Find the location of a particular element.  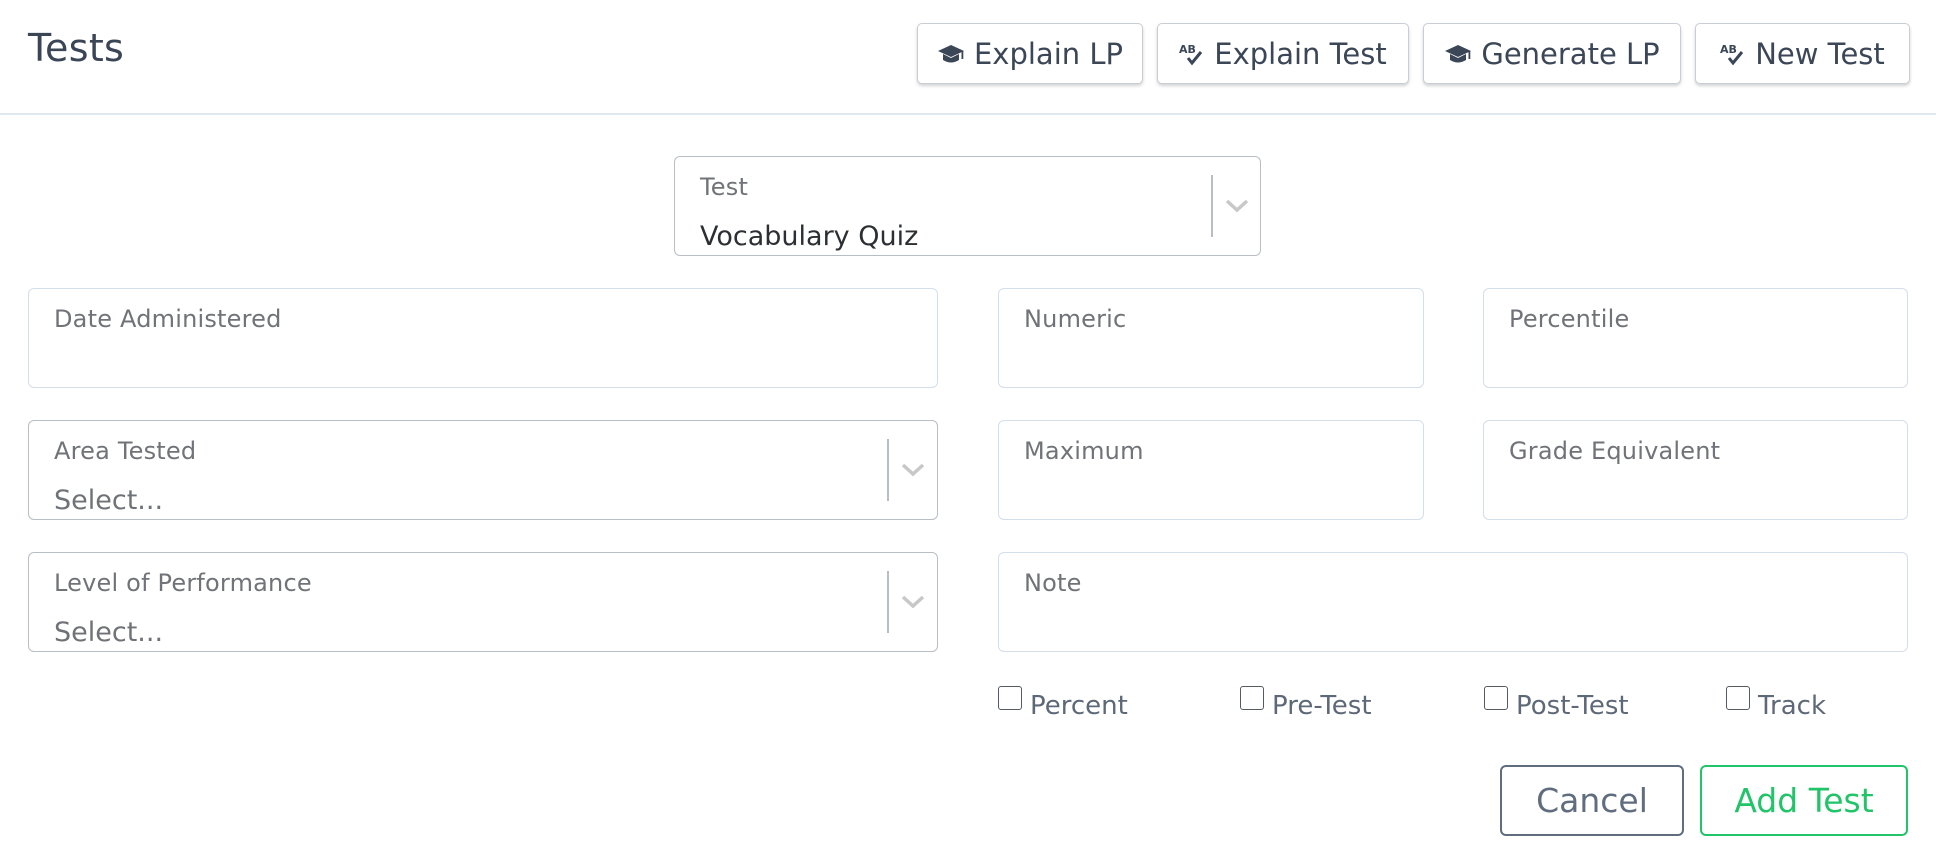

note-label: Note is located at coordinates (1053, 583).